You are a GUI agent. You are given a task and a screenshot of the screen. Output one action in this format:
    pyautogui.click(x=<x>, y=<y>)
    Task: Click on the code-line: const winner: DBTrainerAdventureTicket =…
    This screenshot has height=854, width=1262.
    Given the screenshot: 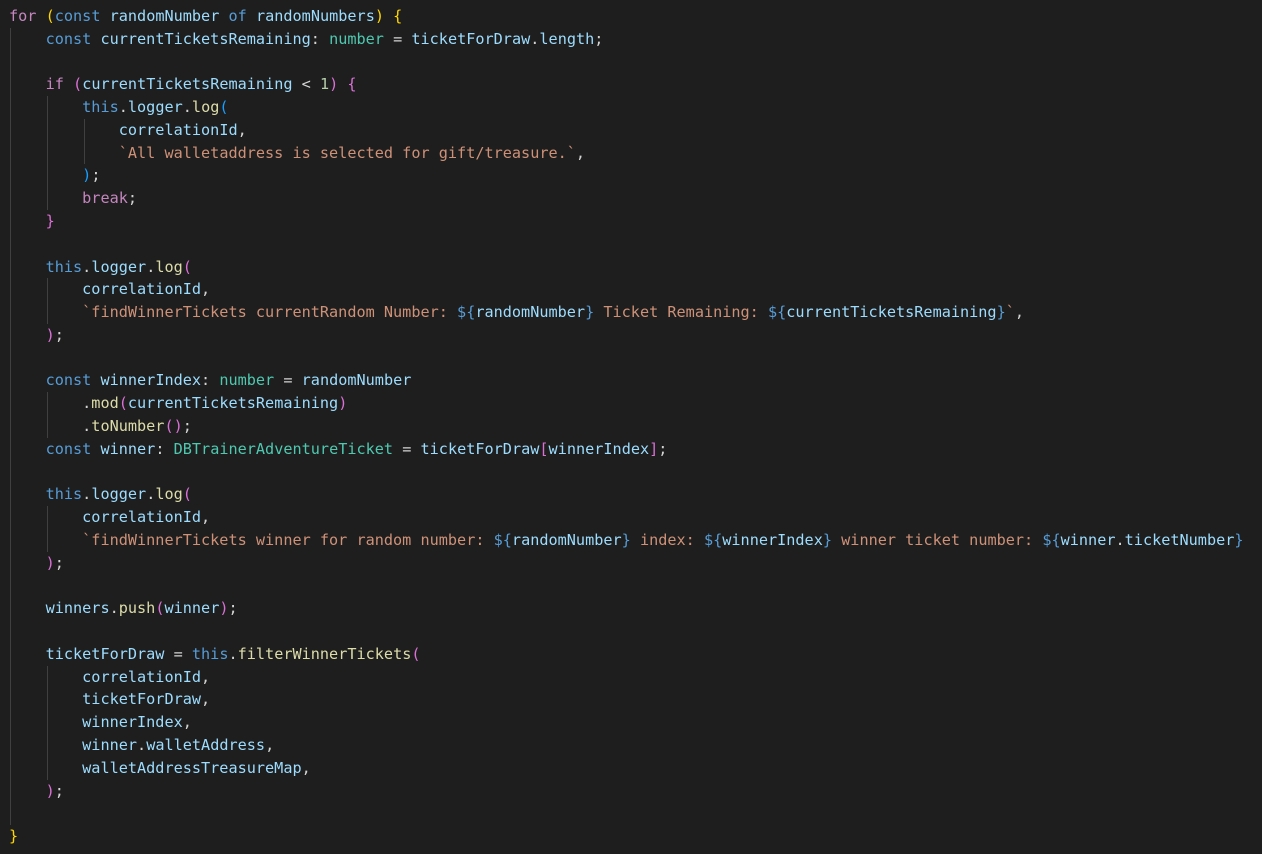 What is the action you would take?
    pyautogui.click(x=338, y=449)
    